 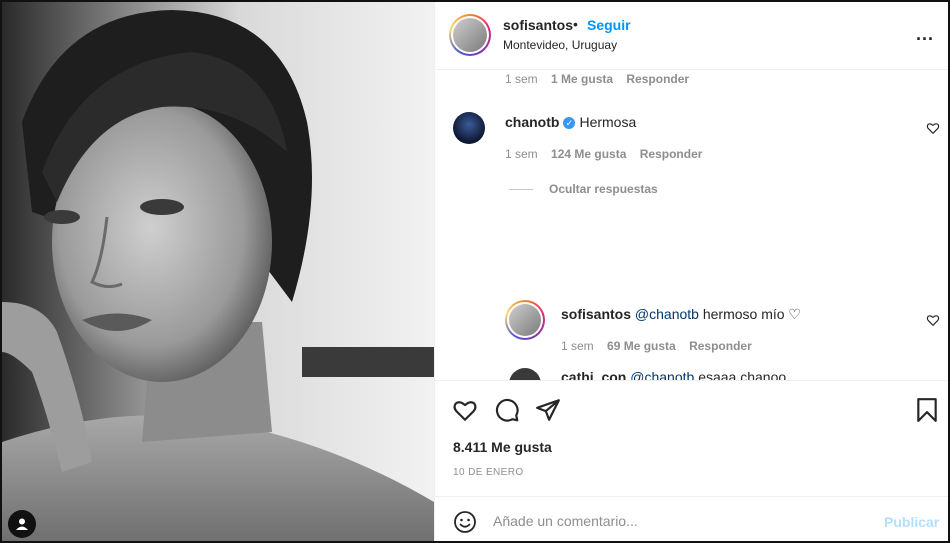 I want to click on post-location: Montevideo, Uruguay, so click(x=560, y=45).